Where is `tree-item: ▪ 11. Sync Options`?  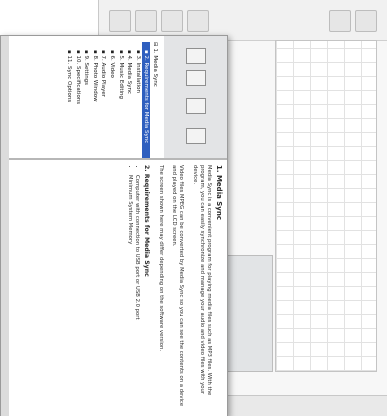
tree-item: ▪ 11. Sync Options is located at coordinates (68, 100).